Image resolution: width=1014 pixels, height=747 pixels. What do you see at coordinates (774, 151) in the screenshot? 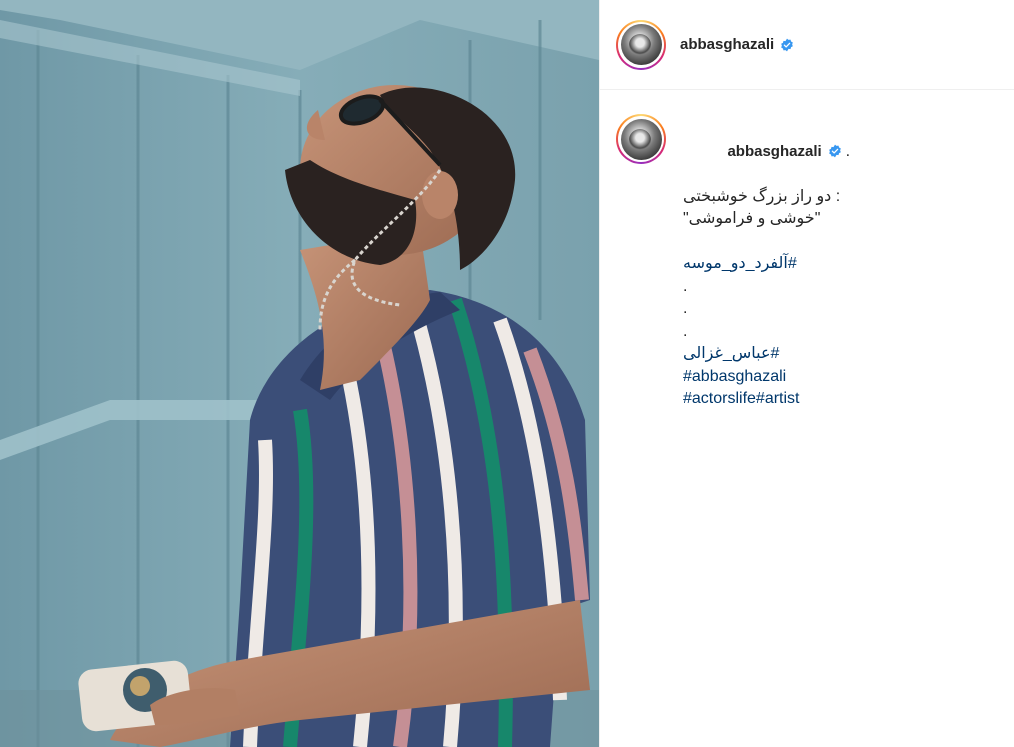
I see `caption-username: abbasghazali` at bounding box center [774, 151].